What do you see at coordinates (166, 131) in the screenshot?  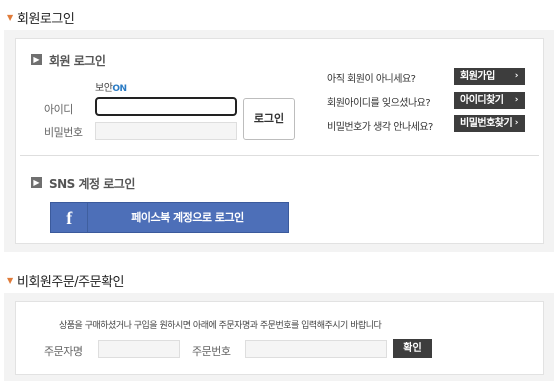 I see `password-input` at bounding box center [166, 131].